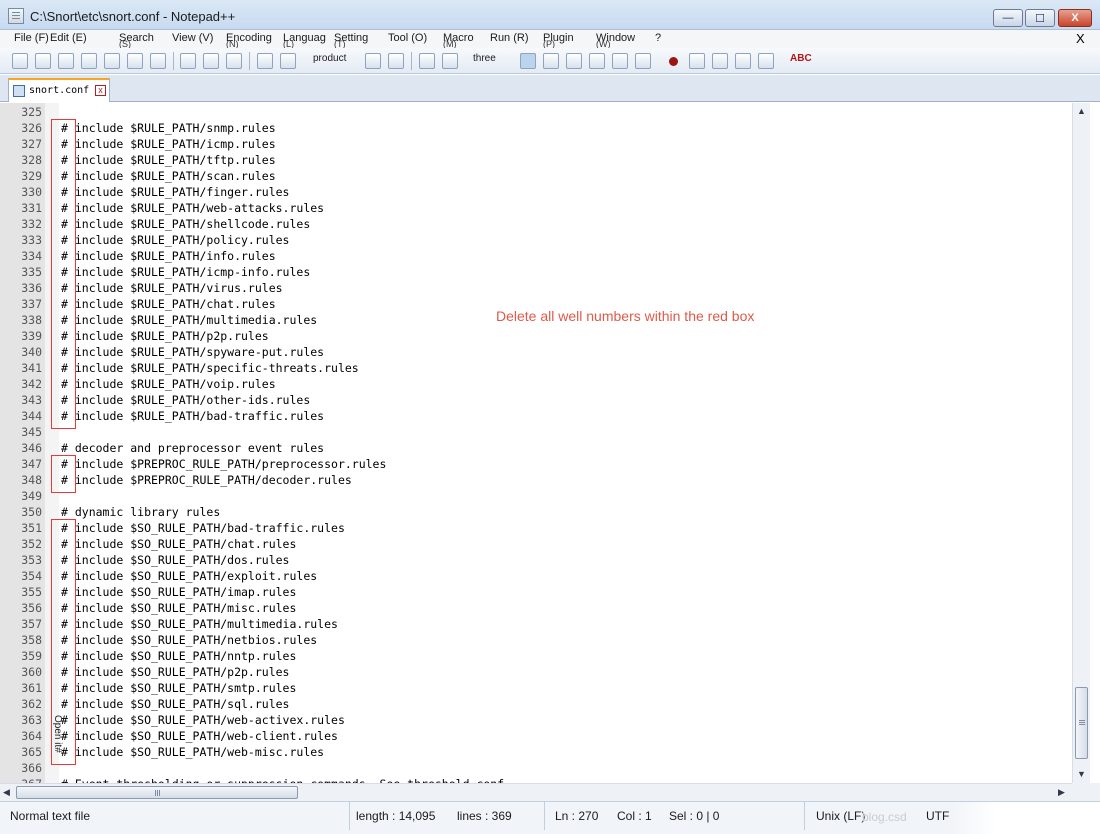 The height and width of the screenshot is (834, 1100). What do you see at coordinates (407, 38) in the screenshot?
I see `menu-tool: Tool (O)` at bounding box center [407, 38].